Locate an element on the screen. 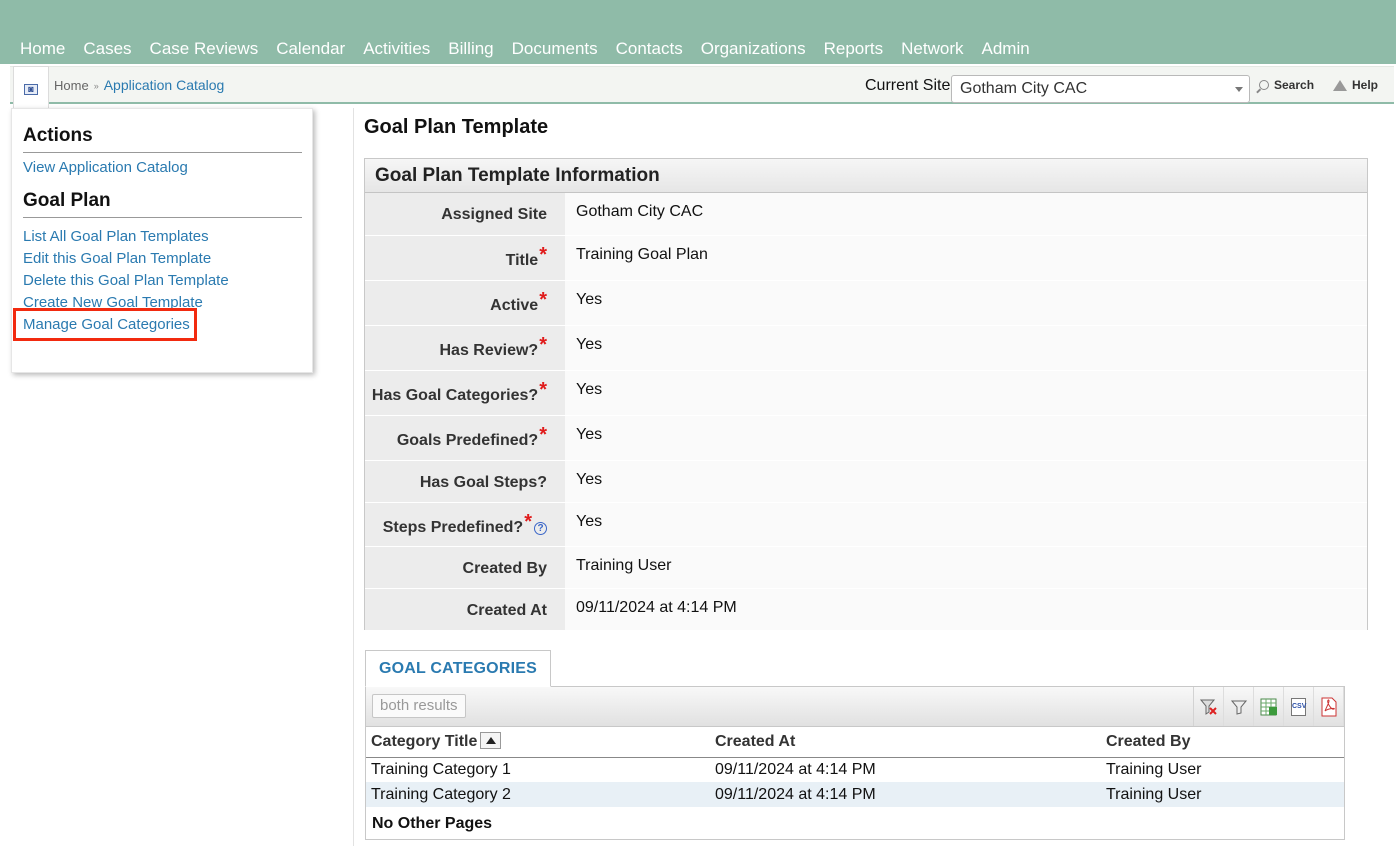 The image size is (1396, 846). excel-icon is located at coordinates (1269, 706).